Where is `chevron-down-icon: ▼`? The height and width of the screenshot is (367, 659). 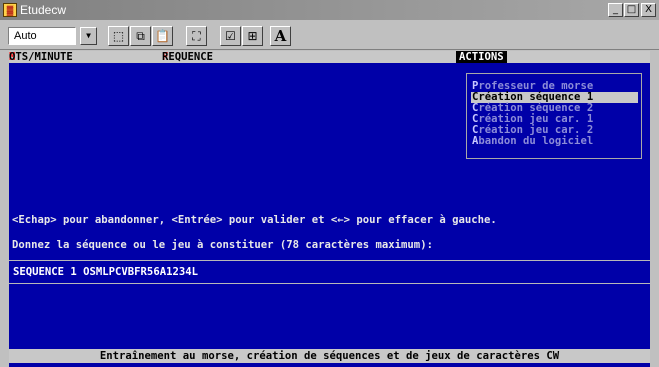 chevron-down-icon: ▼ is located at coordinates (88, 36).